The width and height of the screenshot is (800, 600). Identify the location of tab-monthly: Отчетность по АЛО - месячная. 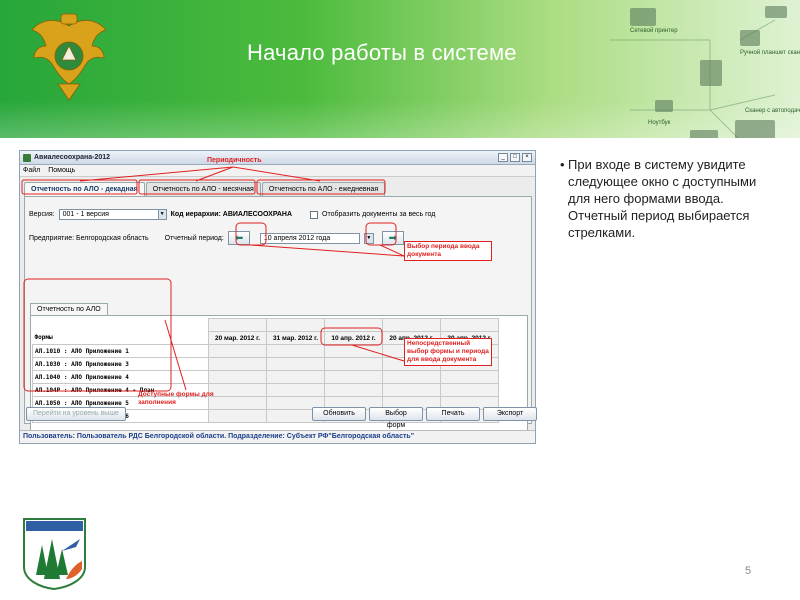
(203, 189).